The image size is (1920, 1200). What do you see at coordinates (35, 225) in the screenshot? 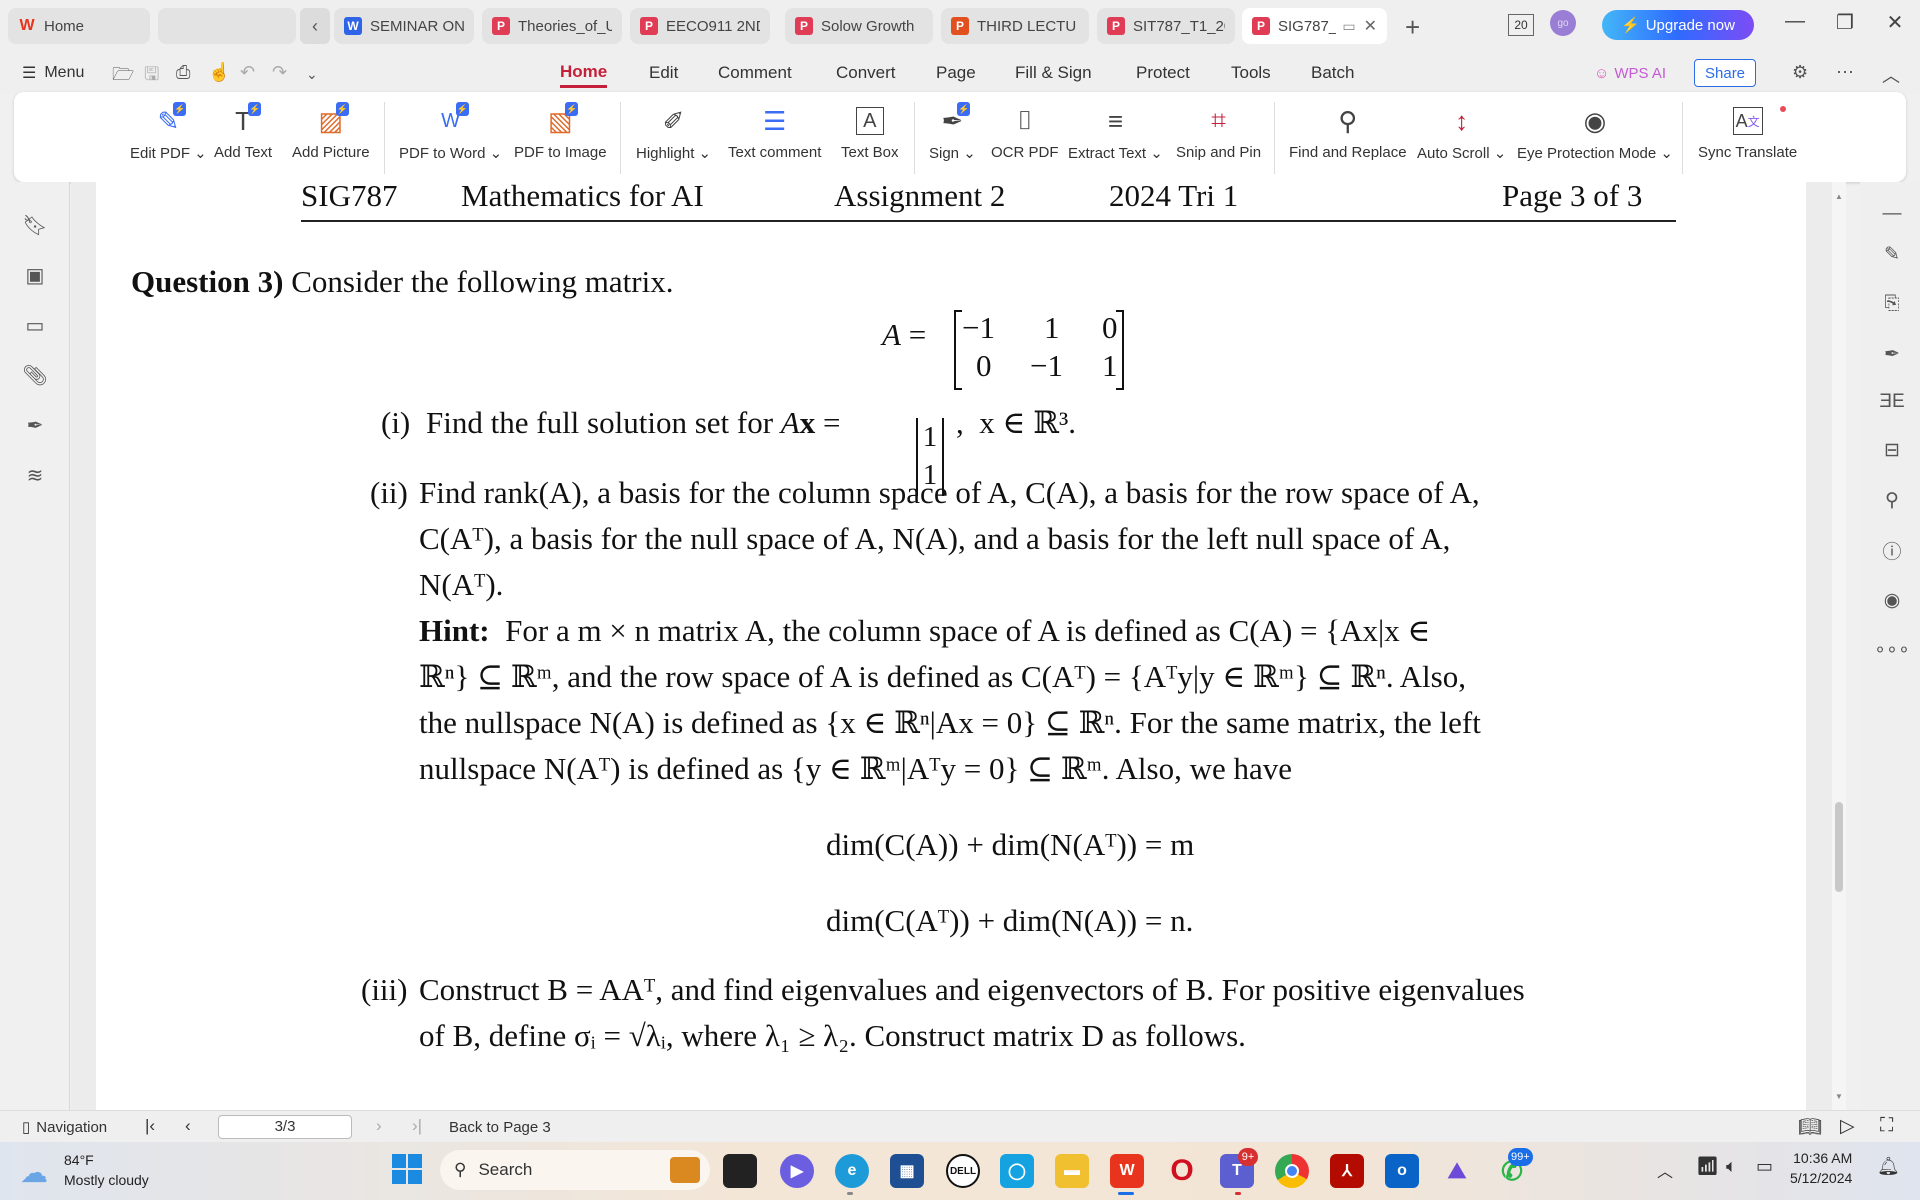
I see `bookmark-icon: 🔖︎` at bounding box center [35, 225].